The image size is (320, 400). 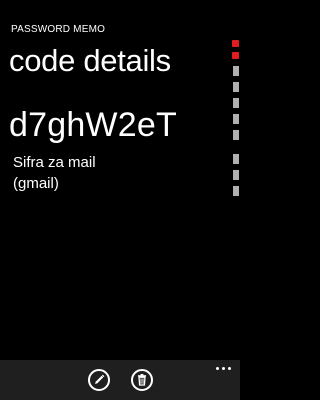 I want to click on page-title: code details, so click(x=90, y=60).